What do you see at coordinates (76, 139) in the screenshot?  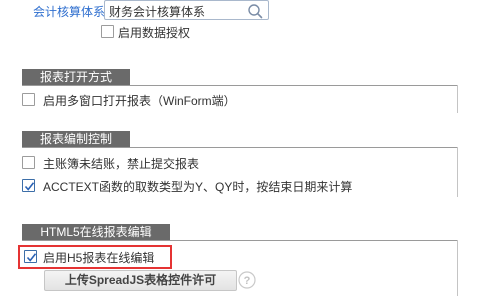 I see `section-title-report-edit: 报表编制控制` at bounding box center [76, 139].